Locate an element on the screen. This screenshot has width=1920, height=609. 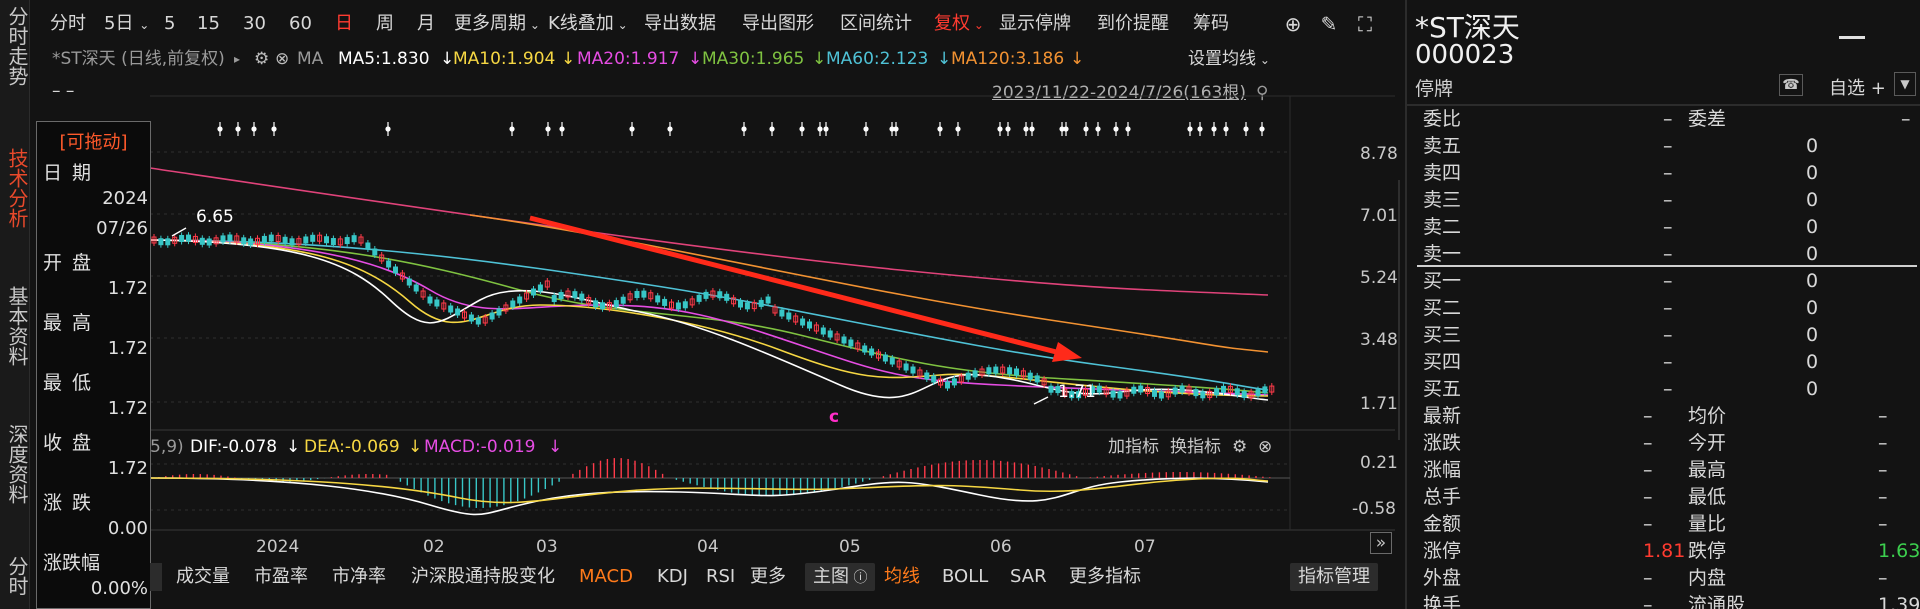
drag-handle: [可拖动] is located at coordinates (93, 141).